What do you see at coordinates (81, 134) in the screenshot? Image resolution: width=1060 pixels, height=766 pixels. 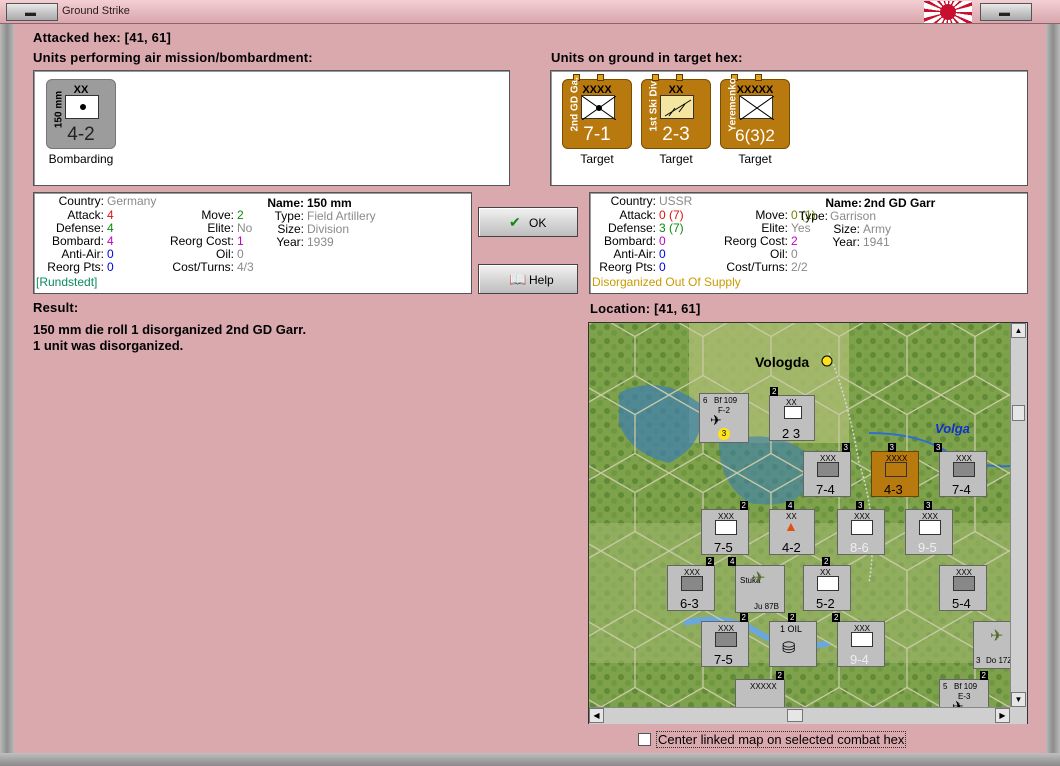 I see `unit-values: 4-2` at bounding box center [81, 134].